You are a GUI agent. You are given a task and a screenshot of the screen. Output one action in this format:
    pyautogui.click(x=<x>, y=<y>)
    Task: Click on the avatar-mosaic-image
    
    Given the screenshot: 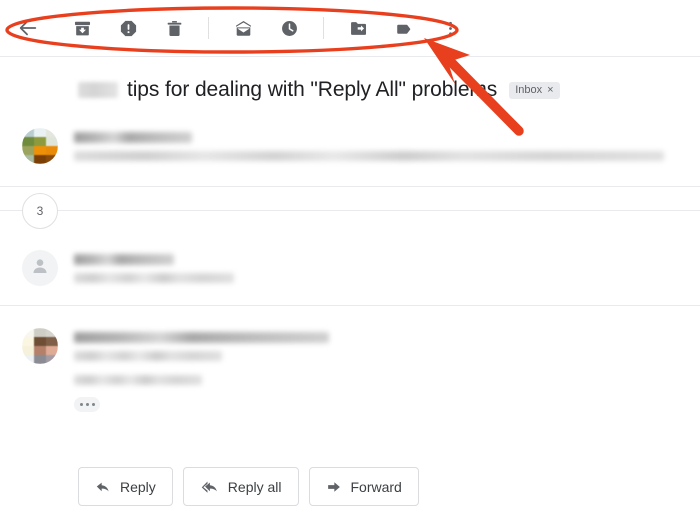 What is the action you would take?
    pyautogui.click(x=40, y=146)
    